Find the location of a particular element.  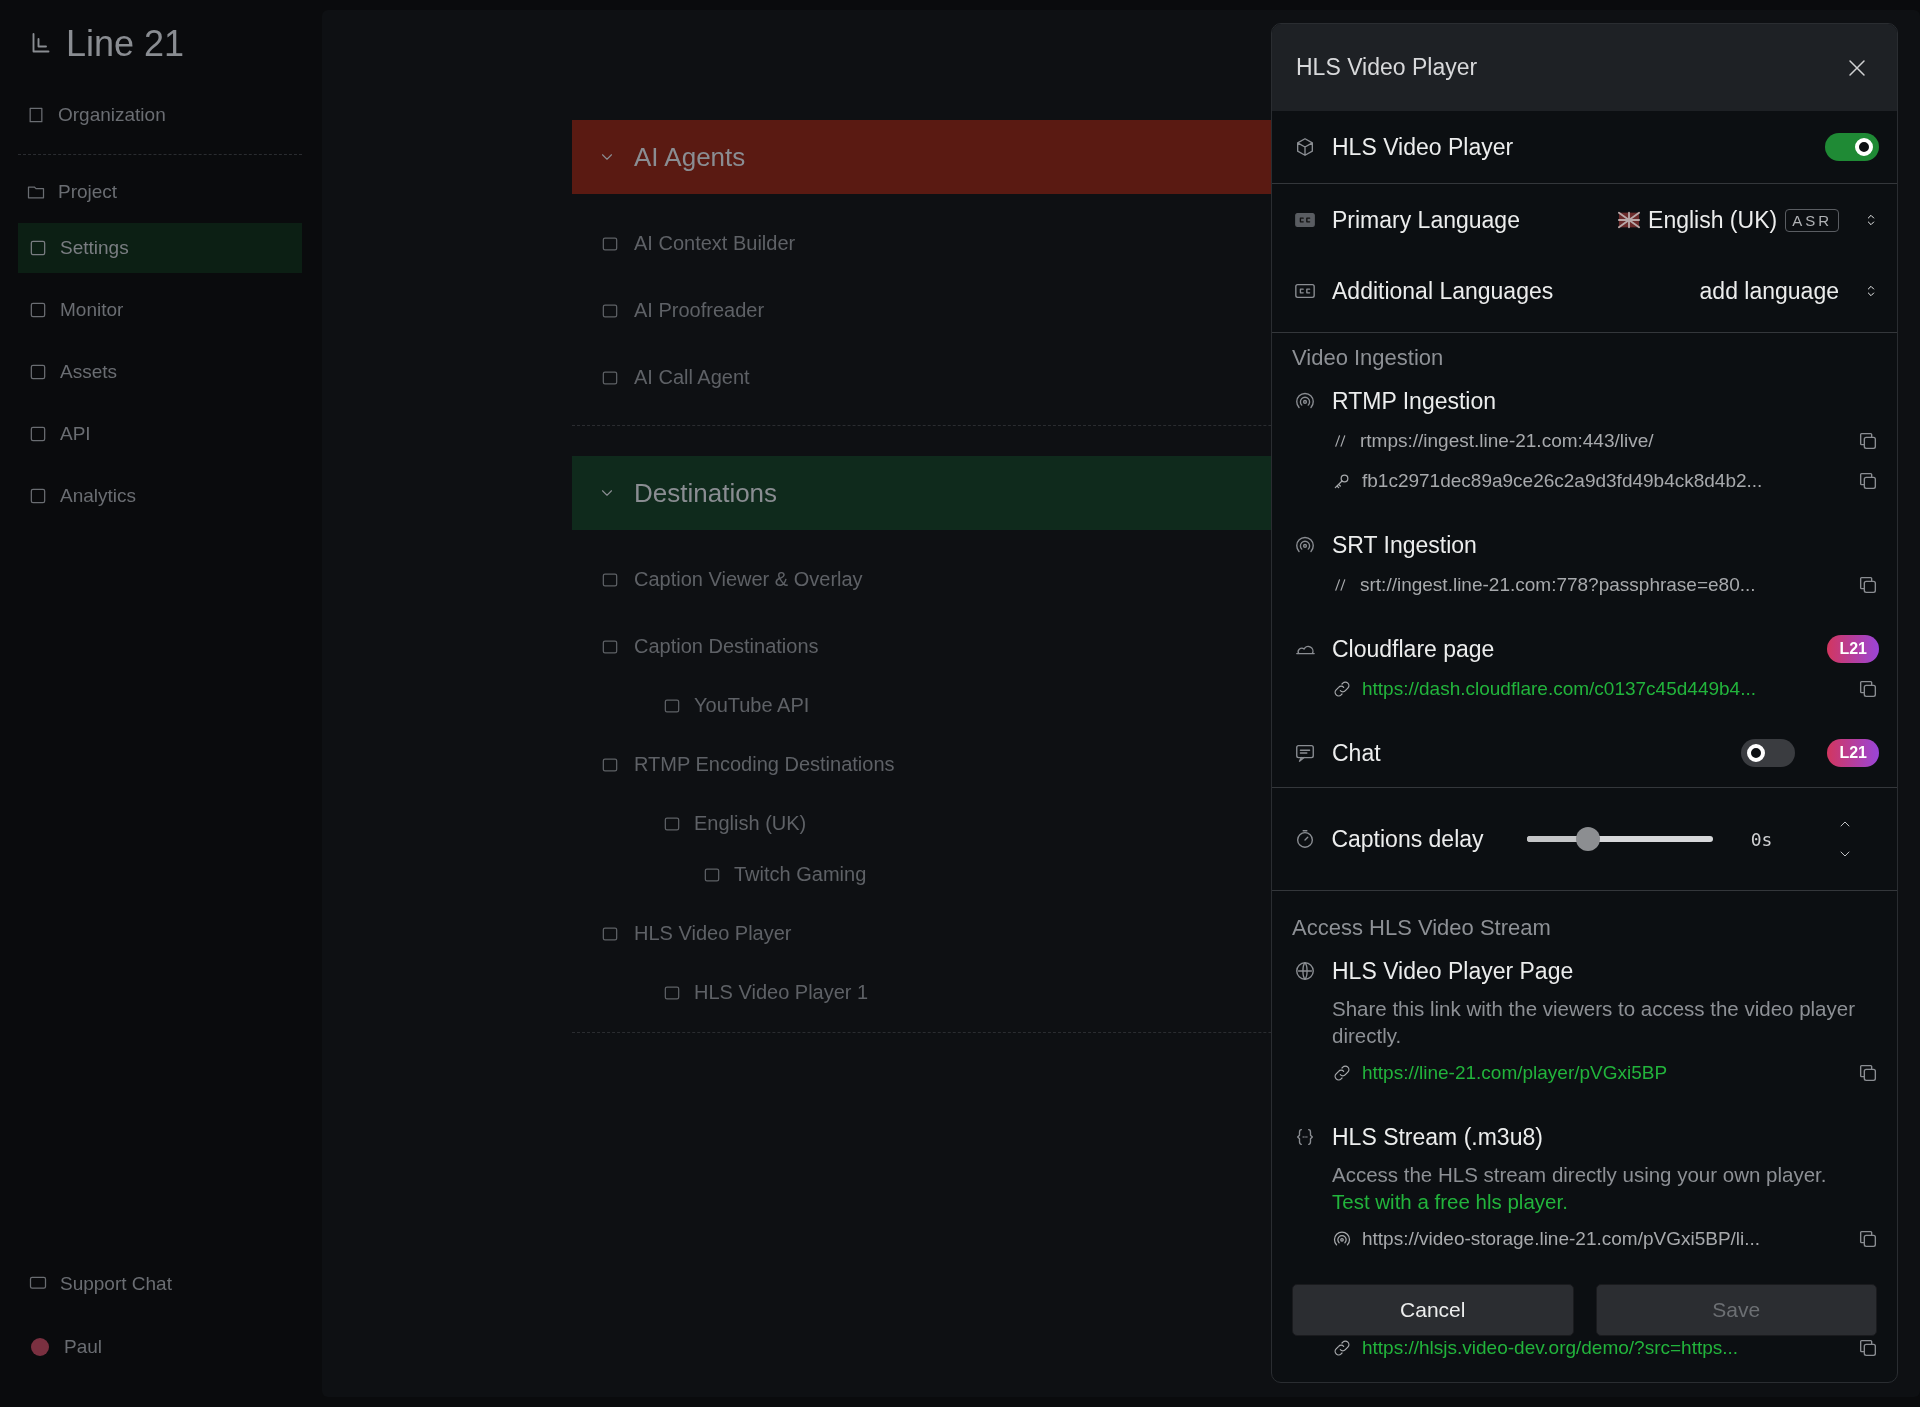

item-title: HLS Video Player 1 is located at coordinates (781, 992).